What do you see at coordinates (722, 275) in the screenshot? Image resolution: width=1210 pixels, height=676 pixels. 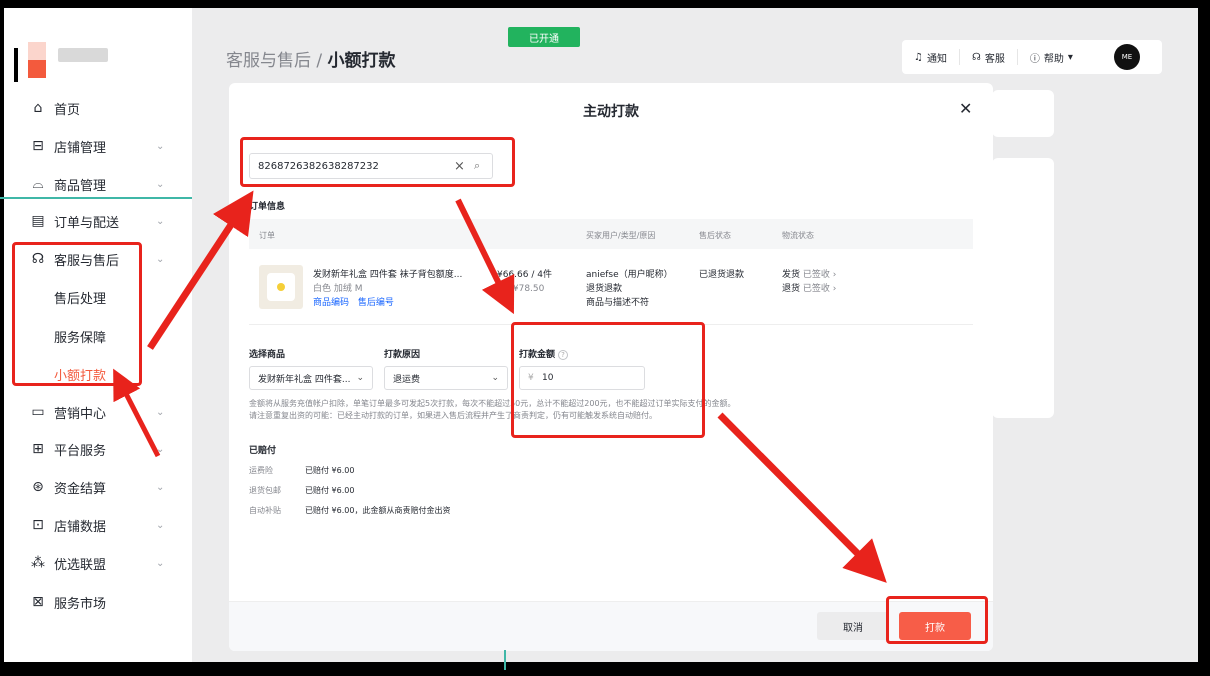 I see `aftersale-status: 已退货退款` at bounding box center [722, 275].